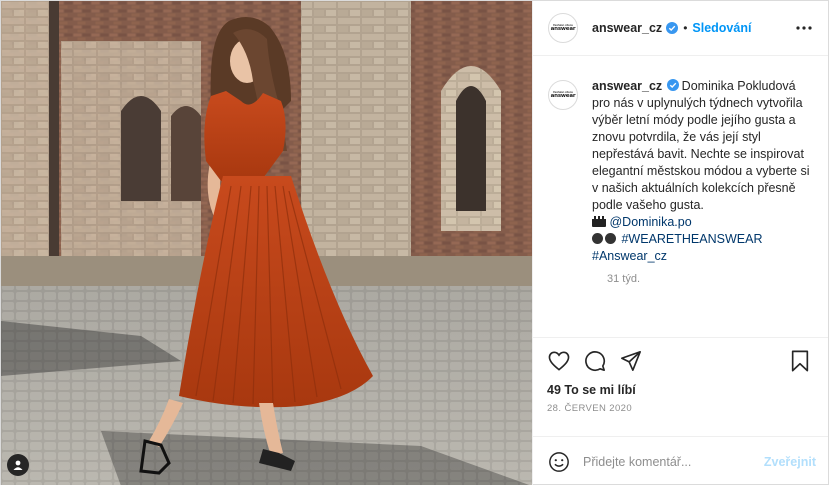  What do you see at coordinates (627, 86) in the screenshot?
I see `caption-username: answear_cz` at bounding box center [627, 86].